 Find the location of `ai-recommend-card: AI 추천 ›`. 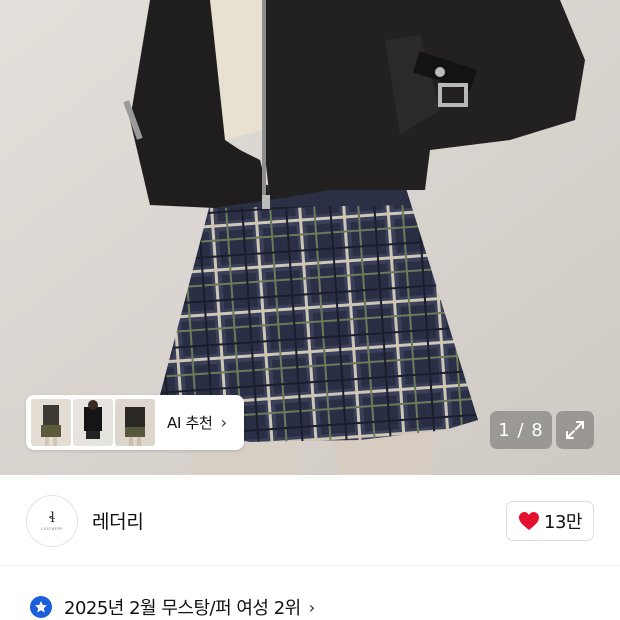

ai-recommend-card: AI 추천 › is located at coordinates (135, 422).